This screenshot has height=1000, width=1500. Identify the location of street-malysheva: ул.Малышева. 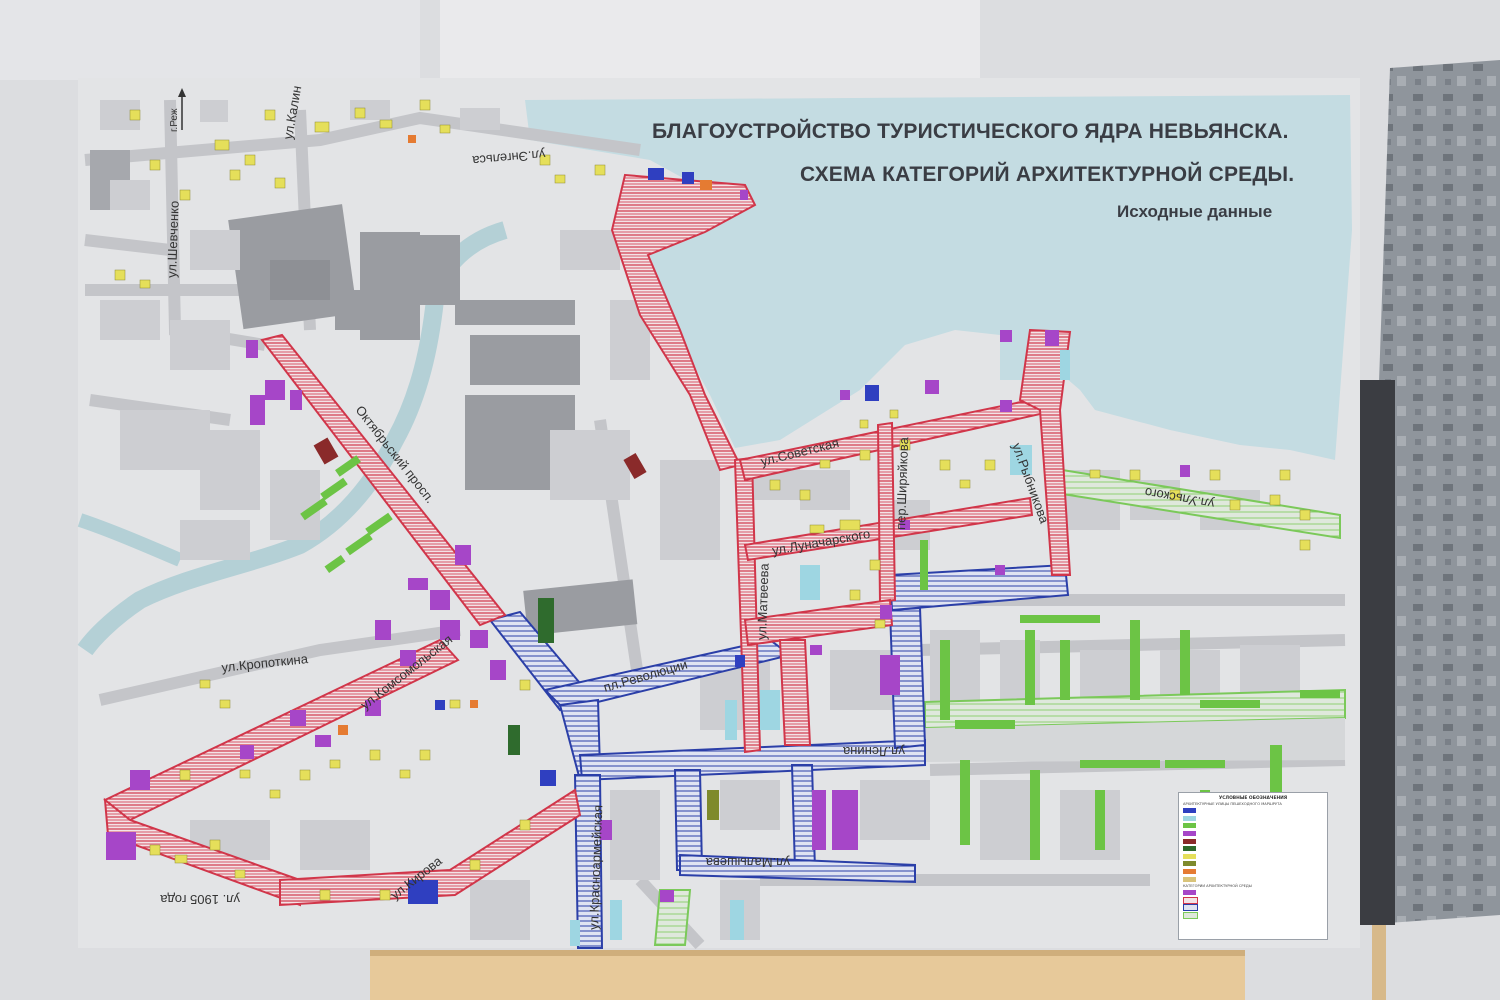
(747, 862).